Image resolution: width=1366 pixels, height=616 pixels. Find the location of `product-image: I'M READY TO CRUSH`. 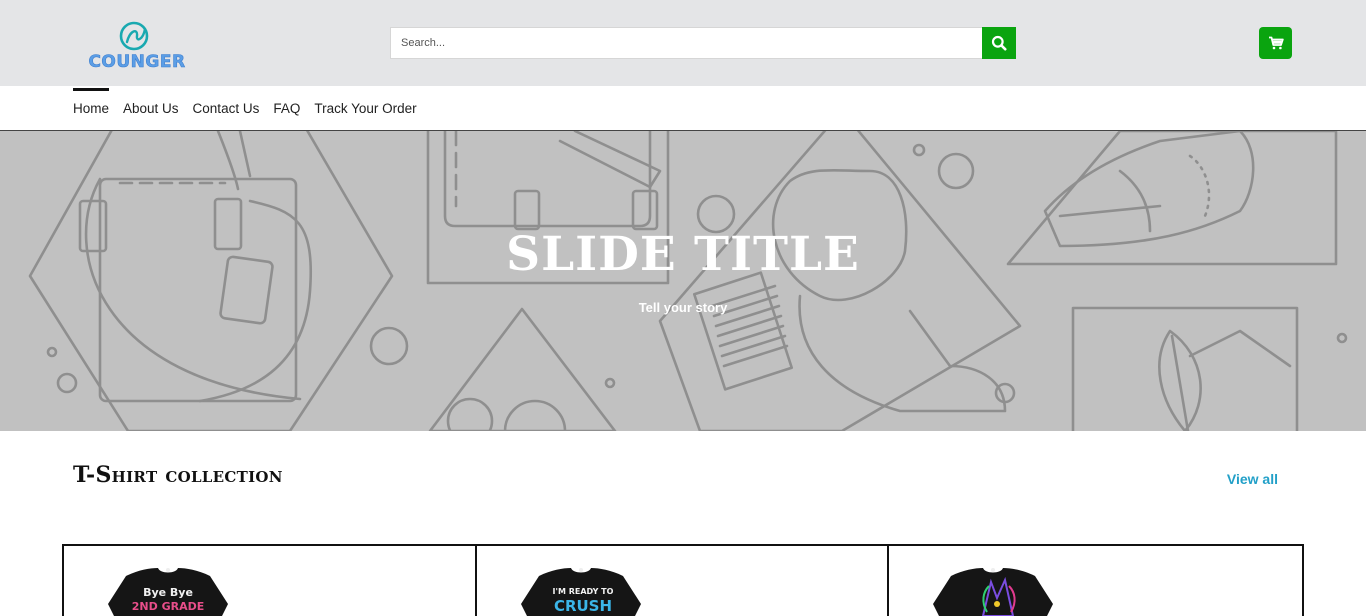

product-image: I'M READY TO CRUSH is located at coordinates (580, 592).